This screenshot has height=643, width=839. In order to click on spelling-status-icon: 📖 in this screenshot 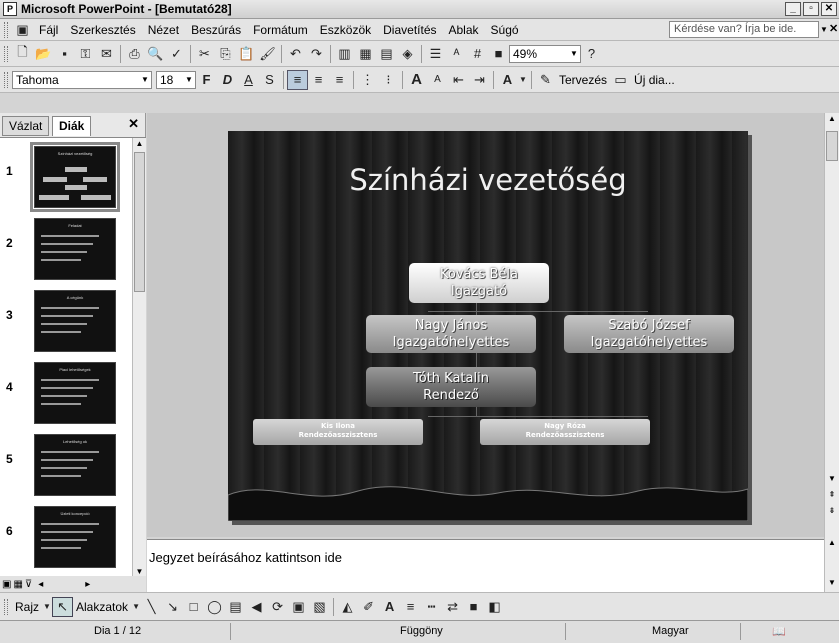, I will do `click(779, 631)`.